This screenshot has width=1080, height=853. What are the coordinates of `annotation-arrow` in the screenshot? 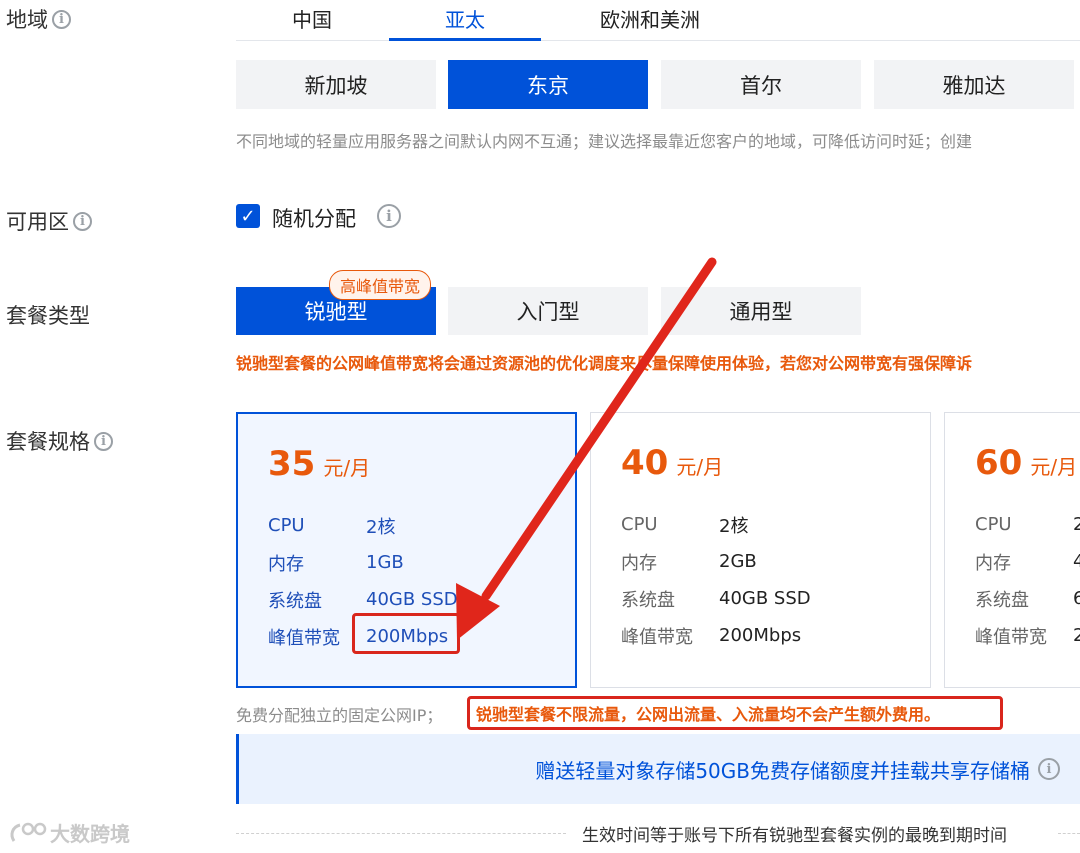 It's located at (586, 448).